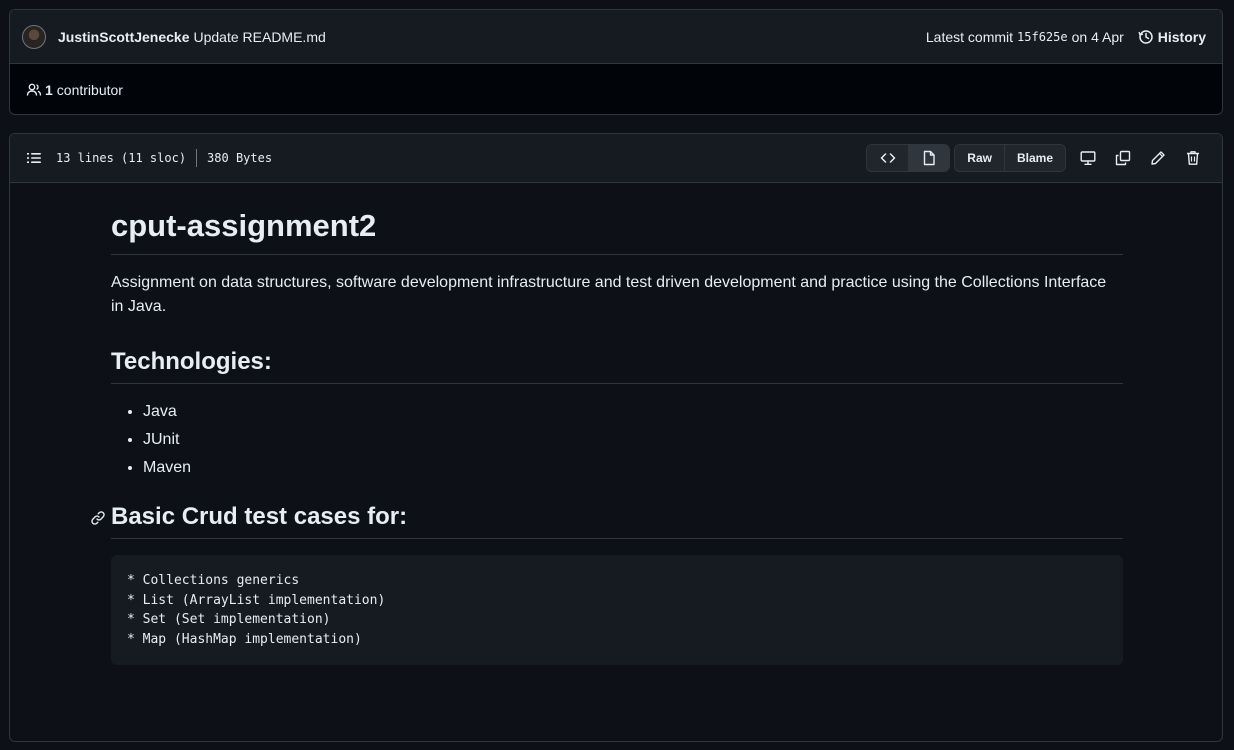 Image resolution: width=1234 pixels, height=750 pixels. I want to click on technologies-list: Java JUnit Maven, so click(617, 440).